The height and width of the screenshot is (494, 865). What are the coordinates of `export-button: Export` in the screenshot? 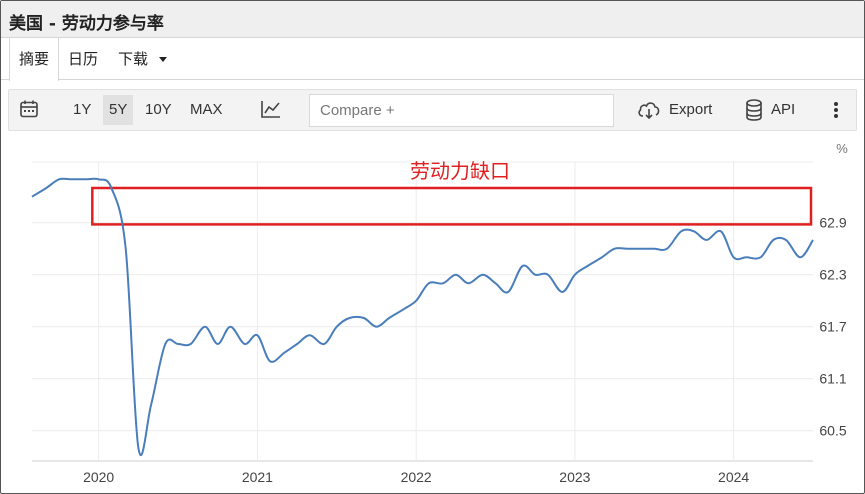 It's located at (674, 110).